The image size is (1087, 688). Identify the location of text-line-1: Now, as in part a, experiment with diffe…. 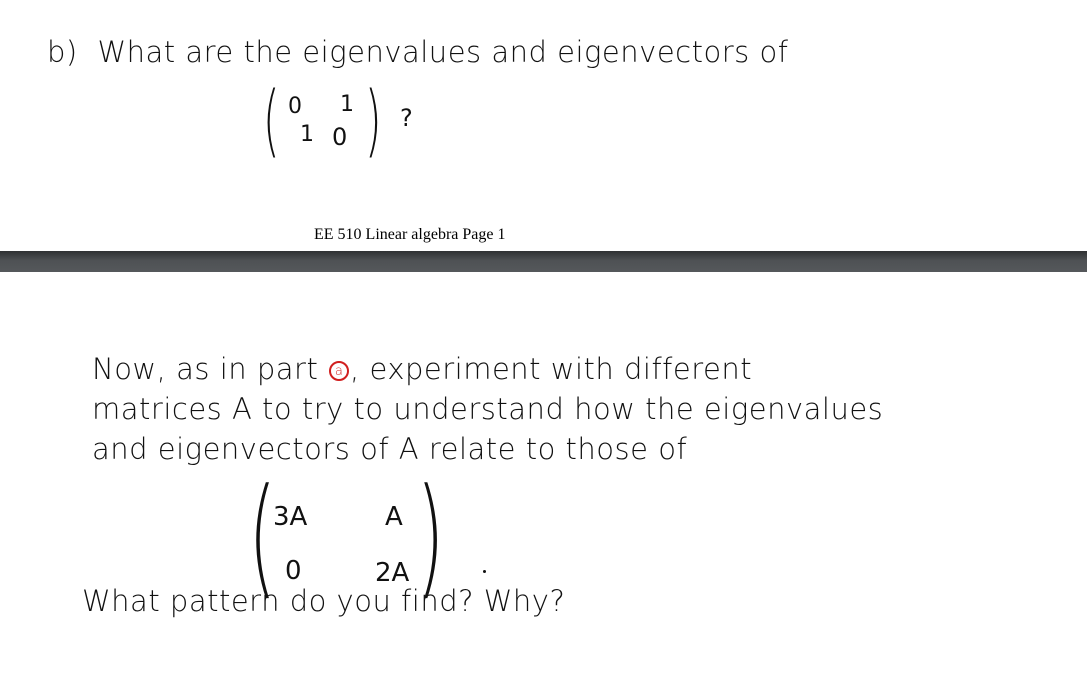
(422, 369).